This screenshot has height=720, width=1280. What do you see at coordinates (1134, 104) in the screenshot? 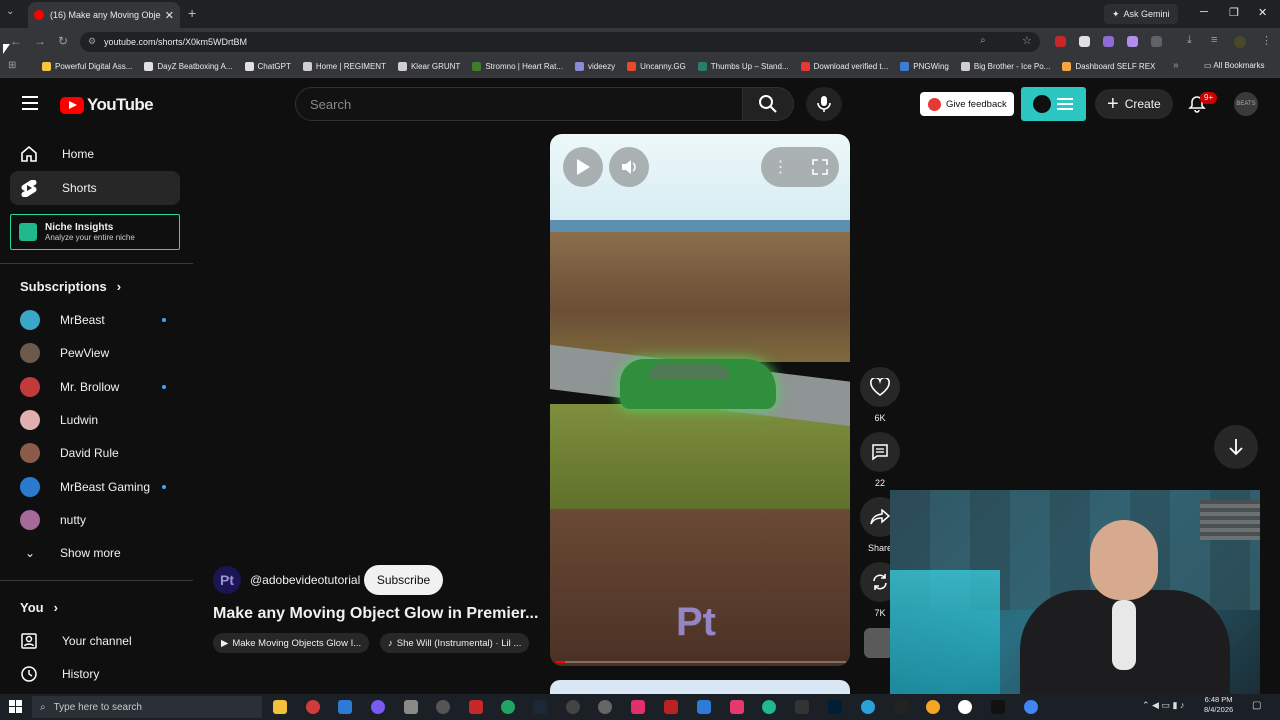
I see `create-button: + Create` at bounding box center [1134, 104].